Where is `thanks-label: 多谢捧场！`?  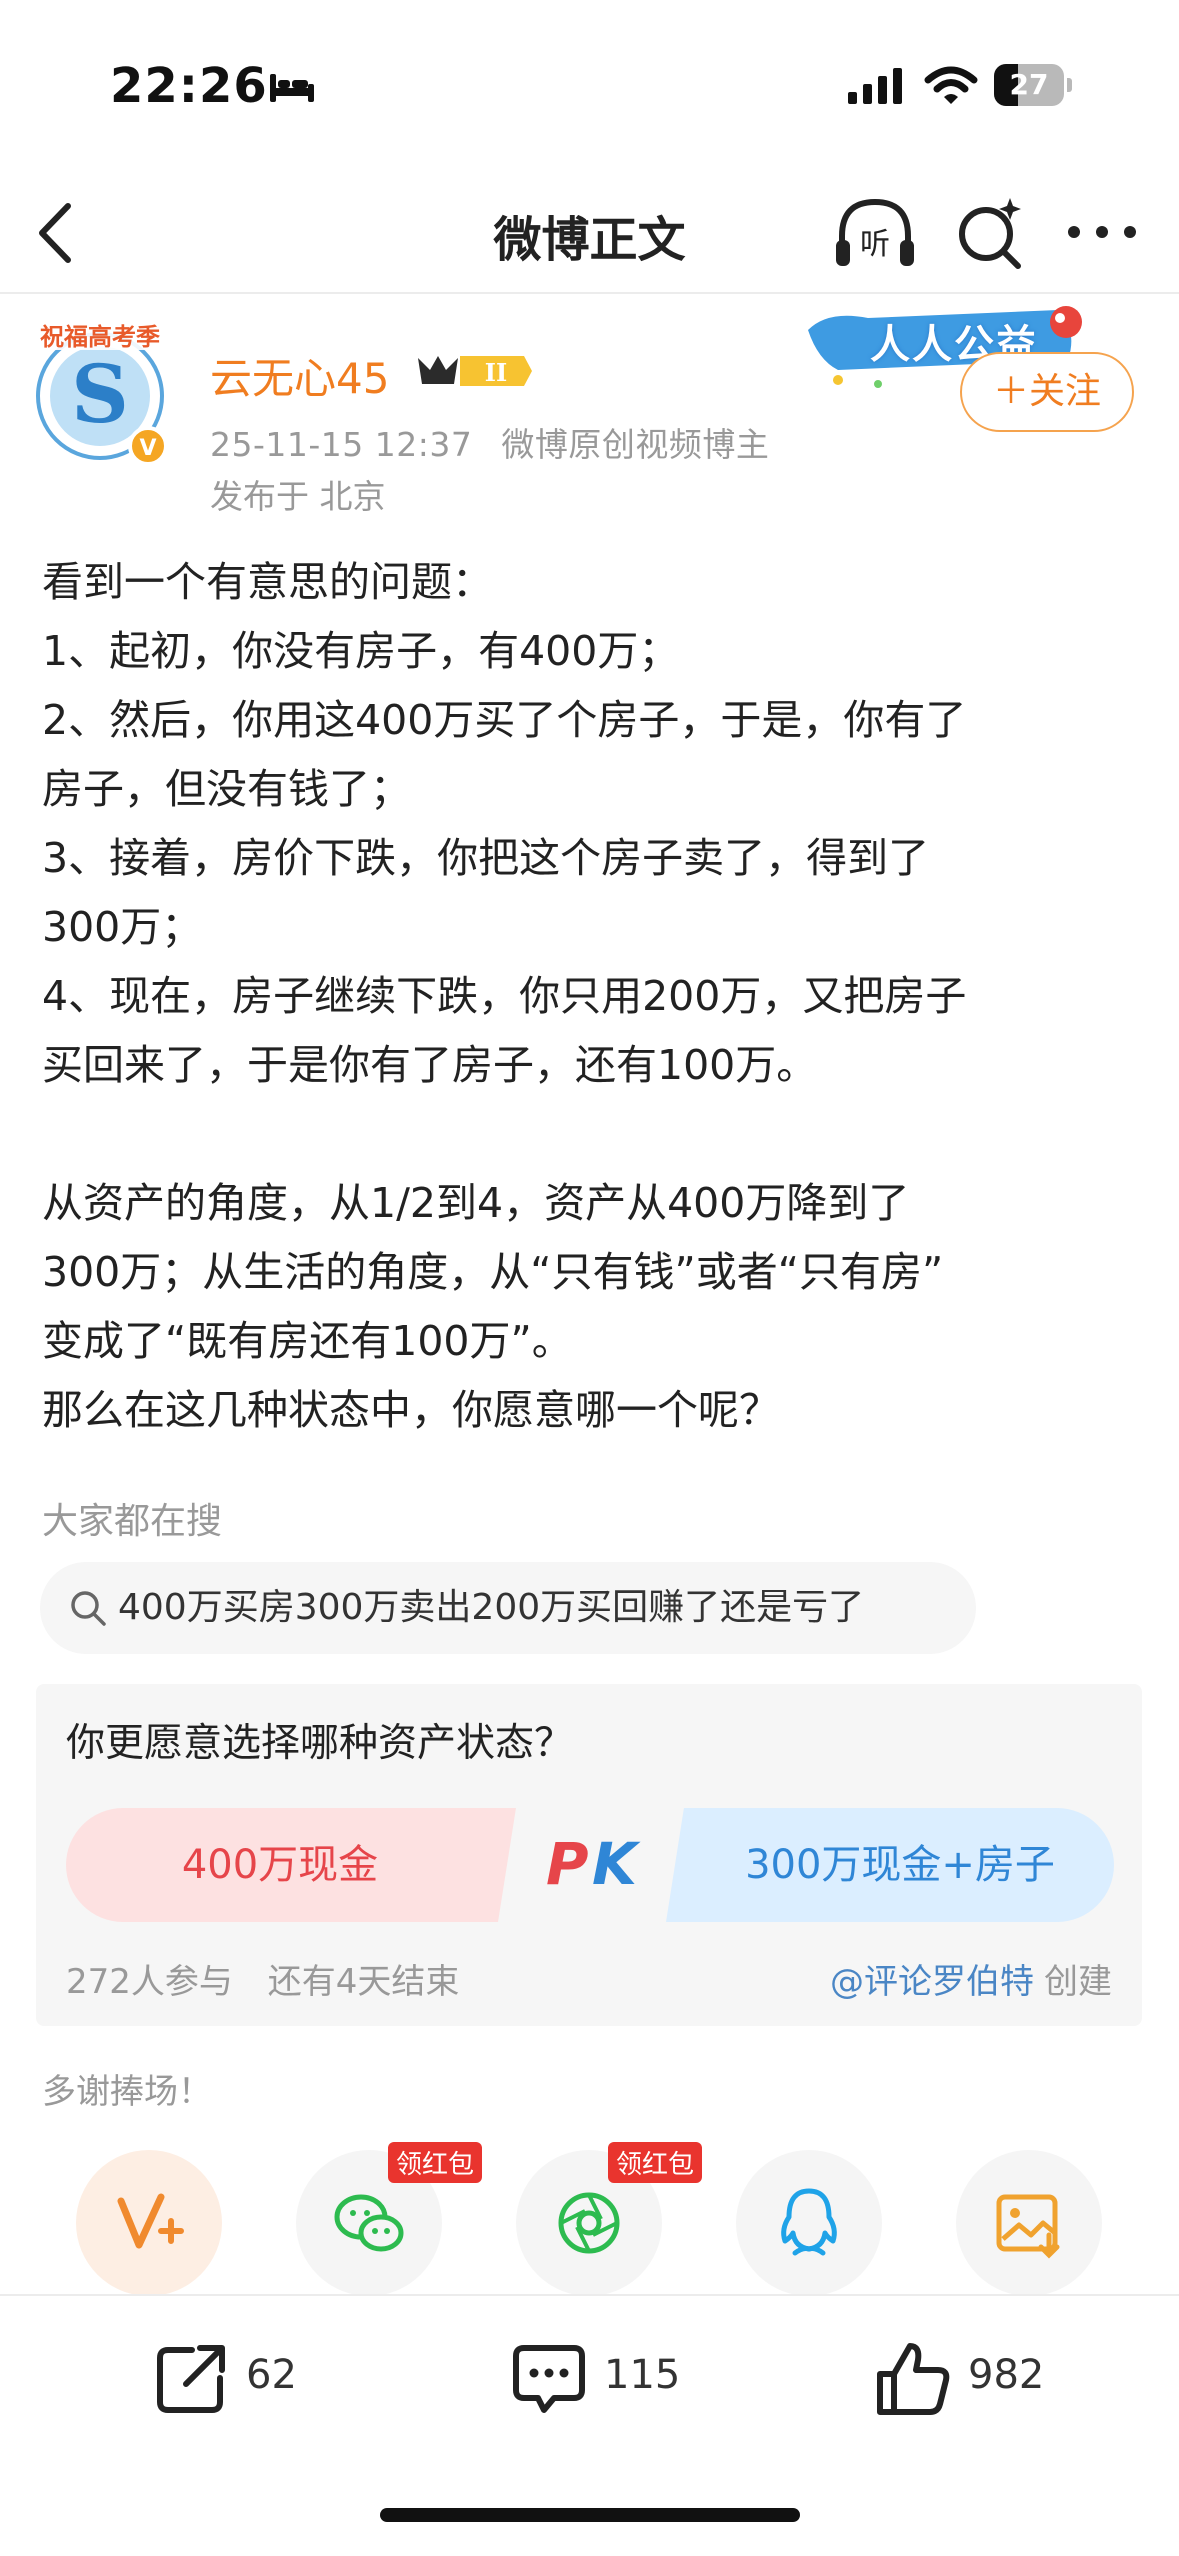
thanks-label: 多谢捧场！ is located at coordinates (127, 2092).